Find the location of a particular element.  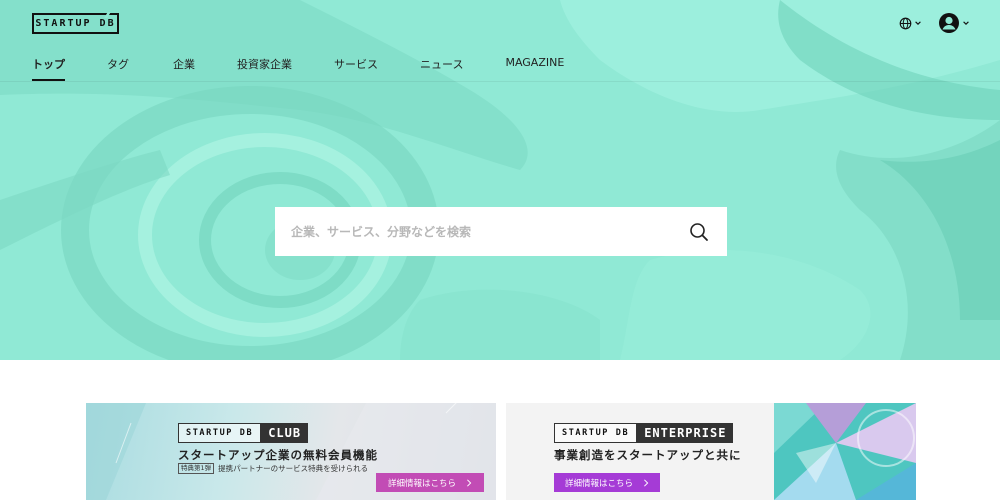

search-button is located at coordinates (699, 232).